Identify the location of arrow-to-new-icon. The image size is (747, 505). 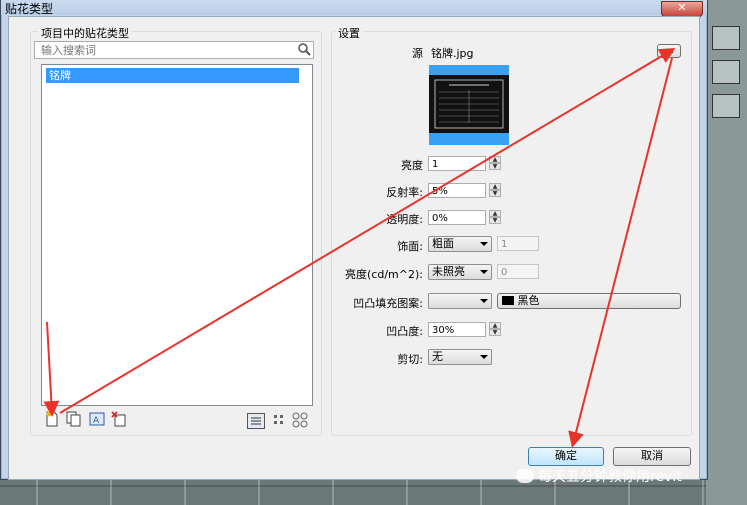
(51, 369).